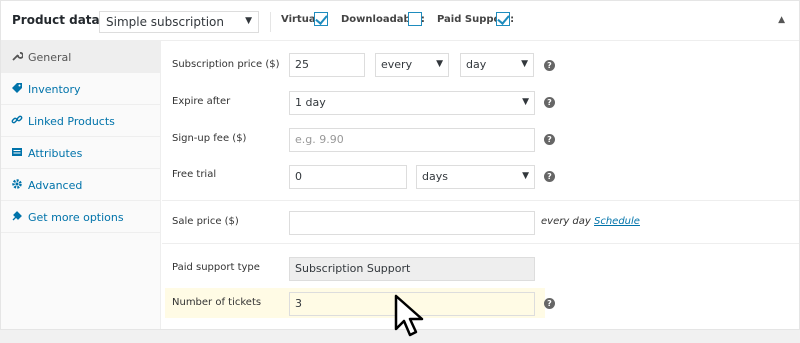 The image size is (800, 343). I want to click on subscription-price-label: Subscription price ($), so click(226, 64).